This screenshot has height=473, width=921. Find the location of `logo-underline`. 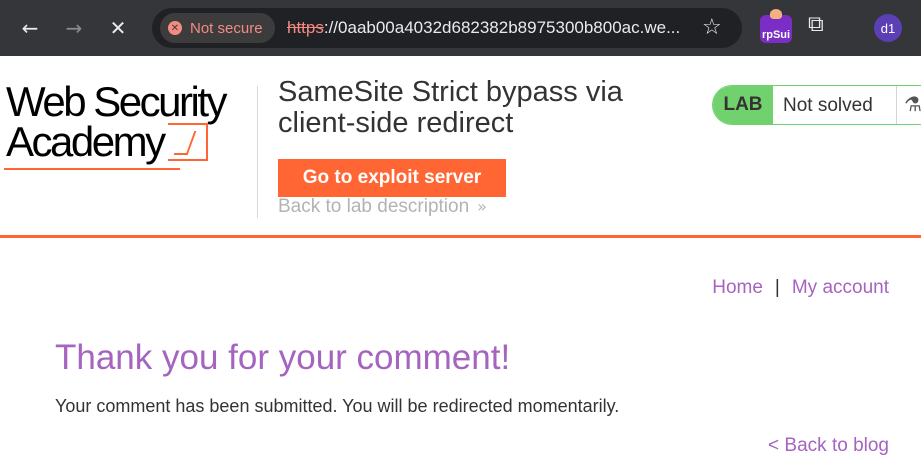

logo-underline is located at coordinates (92, 169).